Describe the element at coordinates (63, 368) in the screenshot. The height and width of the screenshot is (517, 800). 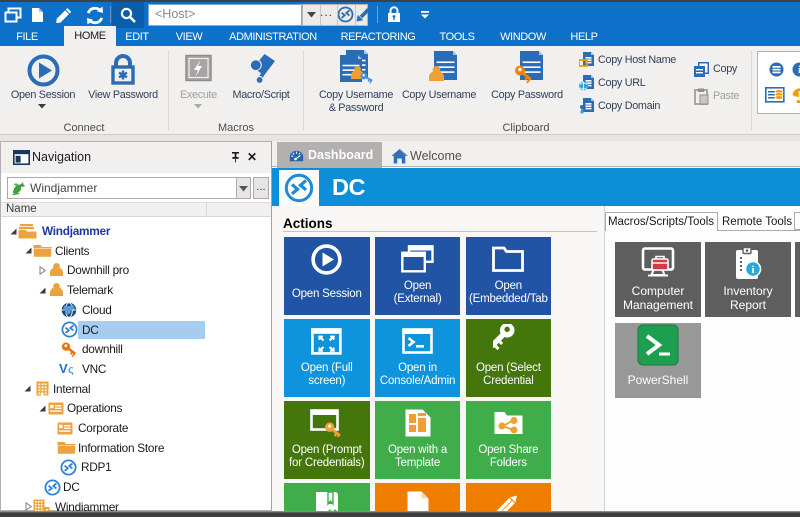
I see `svg-text: V` at that location.